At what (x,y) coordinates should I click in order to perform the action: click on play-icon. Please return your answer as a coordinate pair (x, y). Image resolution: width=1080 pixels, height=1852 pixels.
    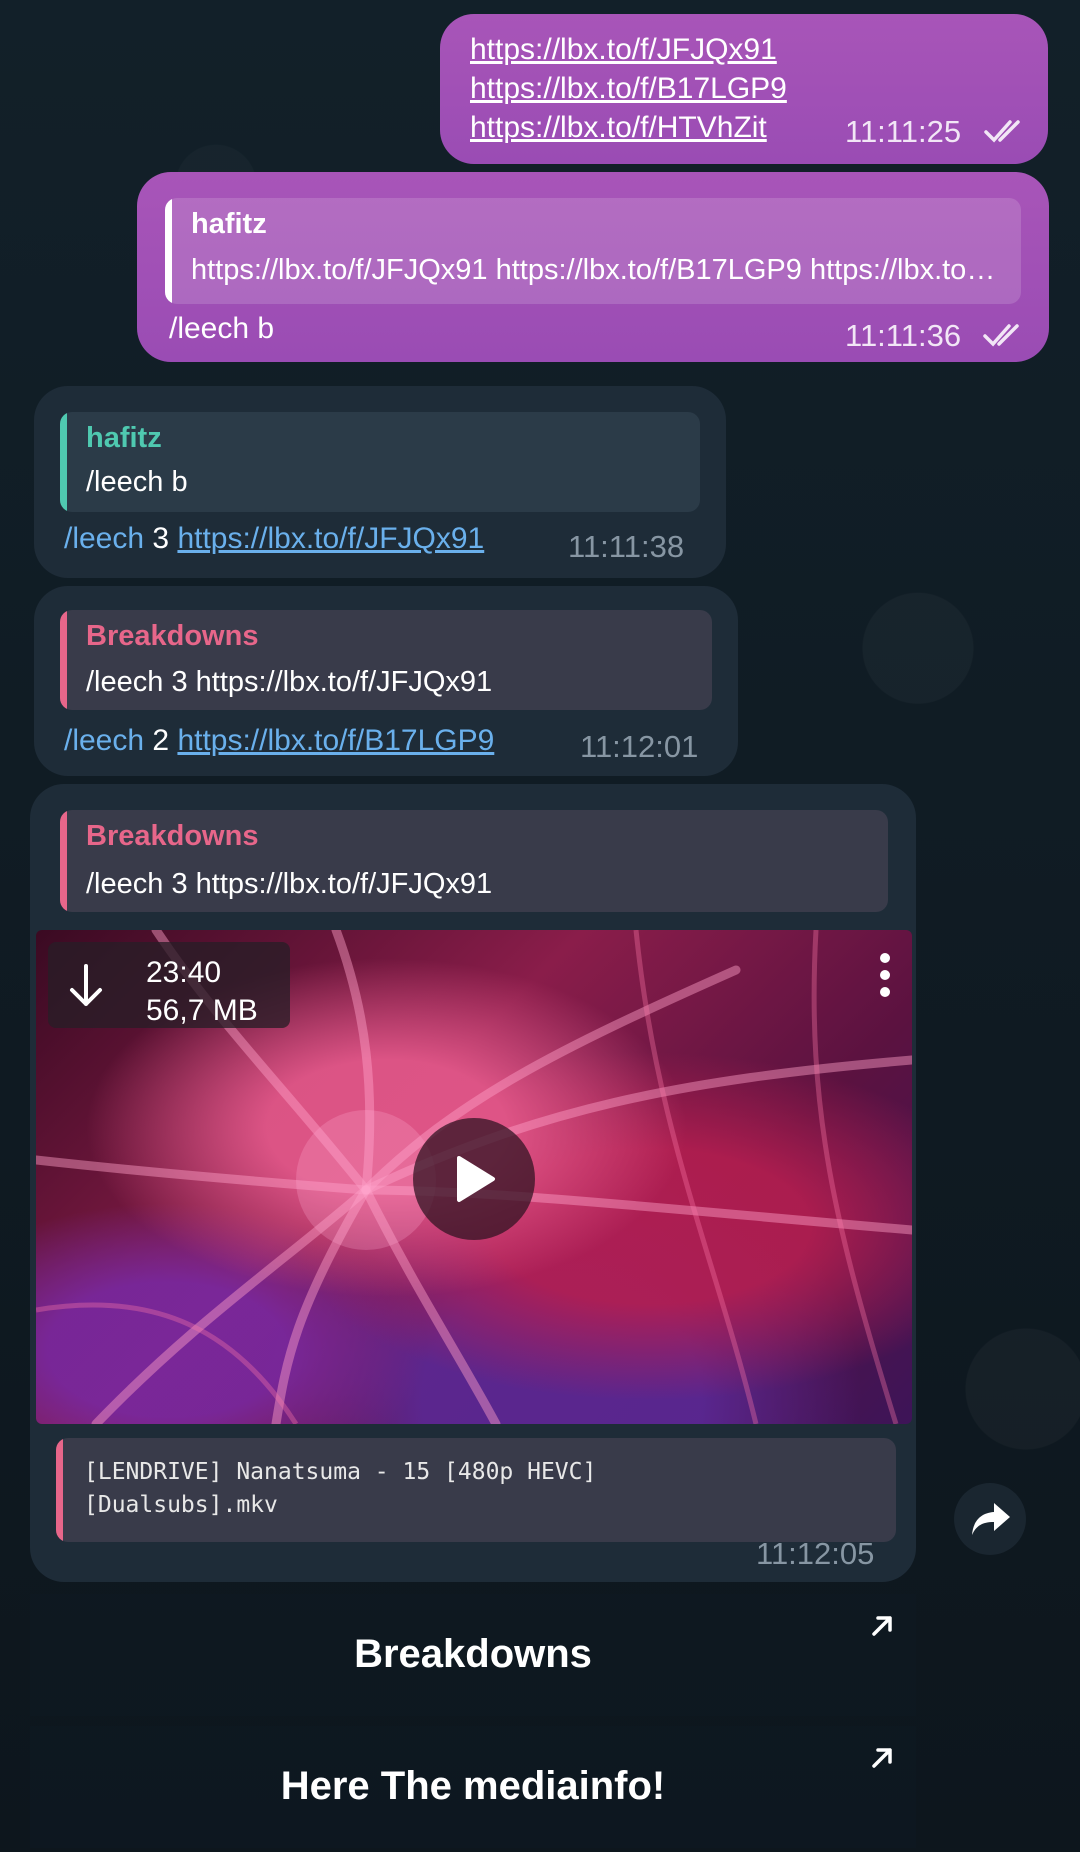
    Looking at the image, I should click on (476, 1179).